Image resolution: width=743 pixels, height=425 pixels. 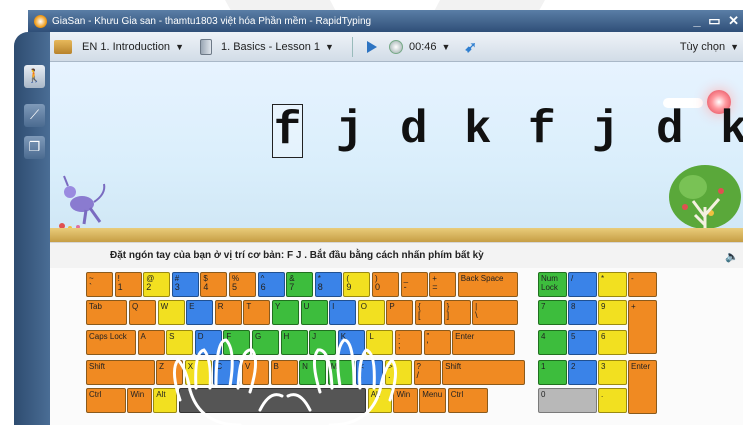 I want to click on key: $4, so click(x=214, y=284).